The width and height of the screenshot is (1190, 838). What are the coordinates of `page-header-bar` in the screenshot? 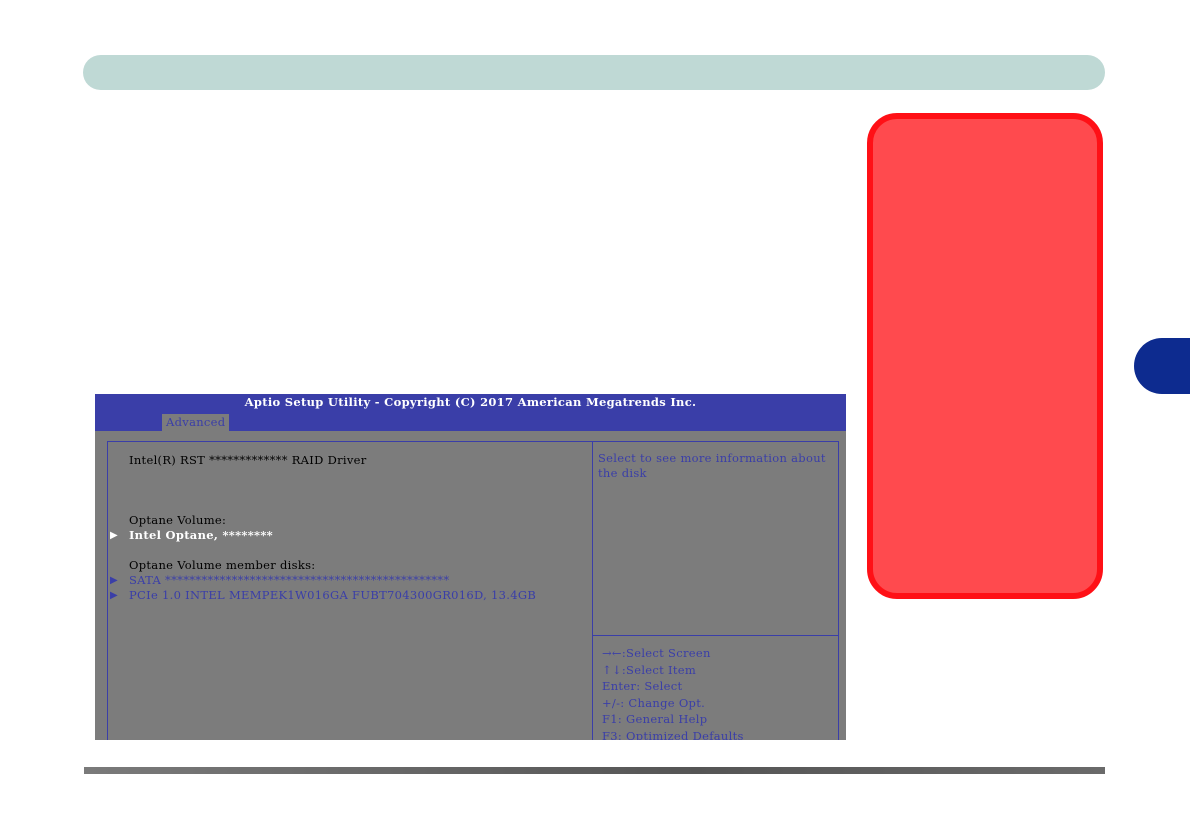 It's located at (594, 72).